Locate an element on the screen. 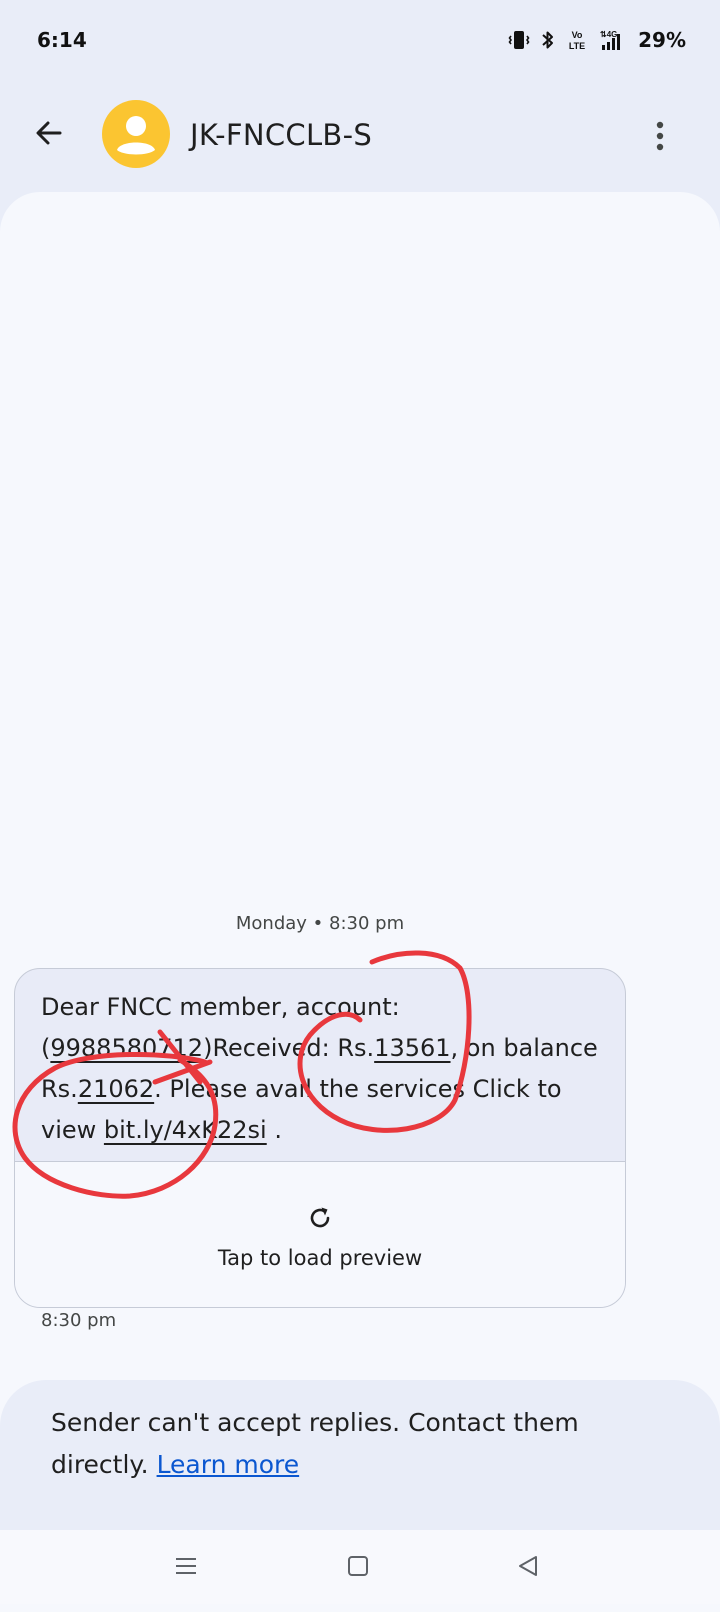 The width and height of the screenshot is (720, 1612). nav-back-button is located at coordinates (528, 1566).